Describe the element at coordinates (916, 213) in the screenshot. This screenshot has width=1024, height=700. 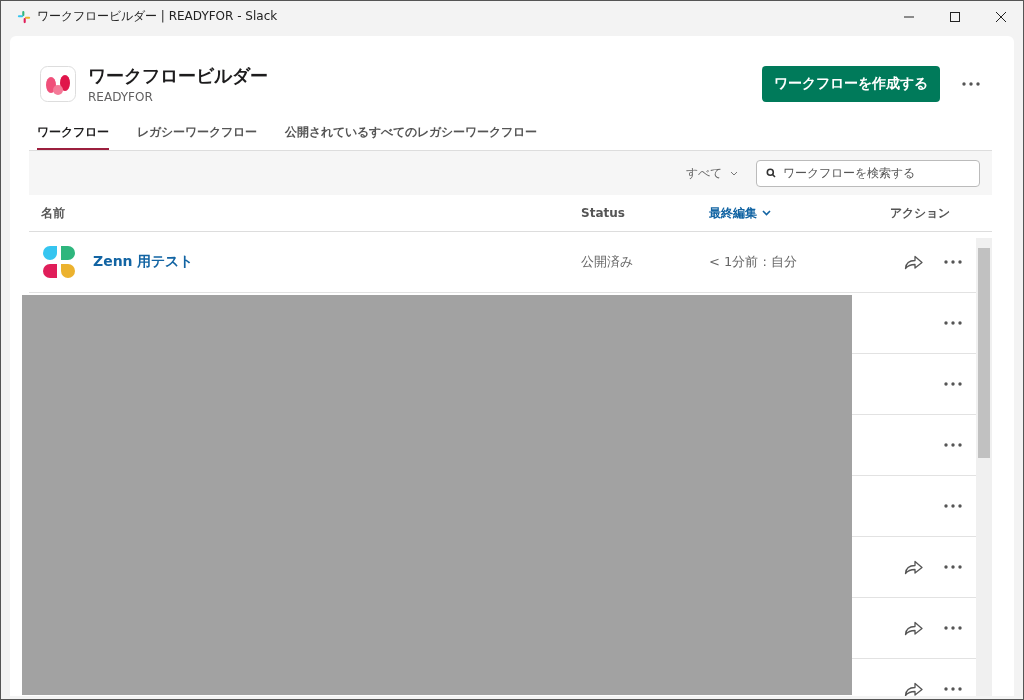
I see `column-header: アクション` at that location.